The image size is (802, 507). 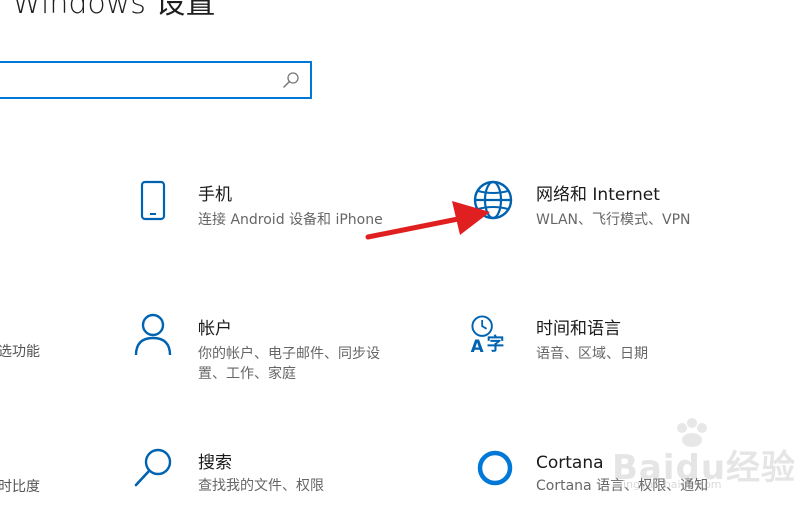 I want to click on gaming-fragment: 时比度, so click(x=20, y=487).